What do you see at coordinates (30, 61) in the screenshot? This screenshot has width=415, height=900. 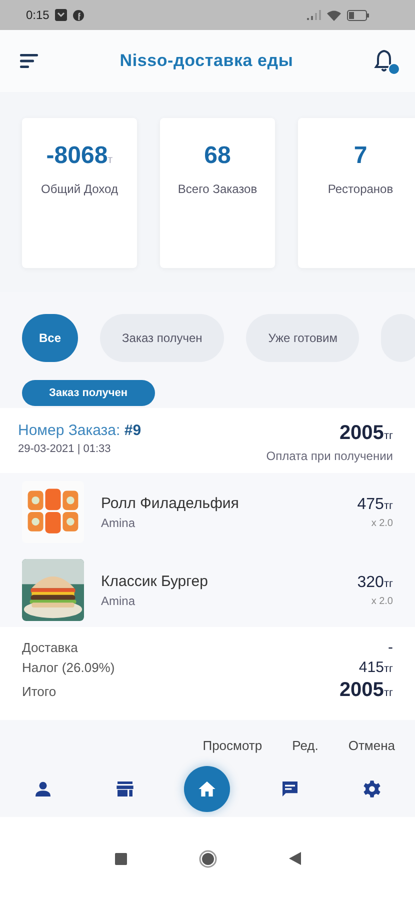 I see `menu-icon` at bounding box center [30, 61].